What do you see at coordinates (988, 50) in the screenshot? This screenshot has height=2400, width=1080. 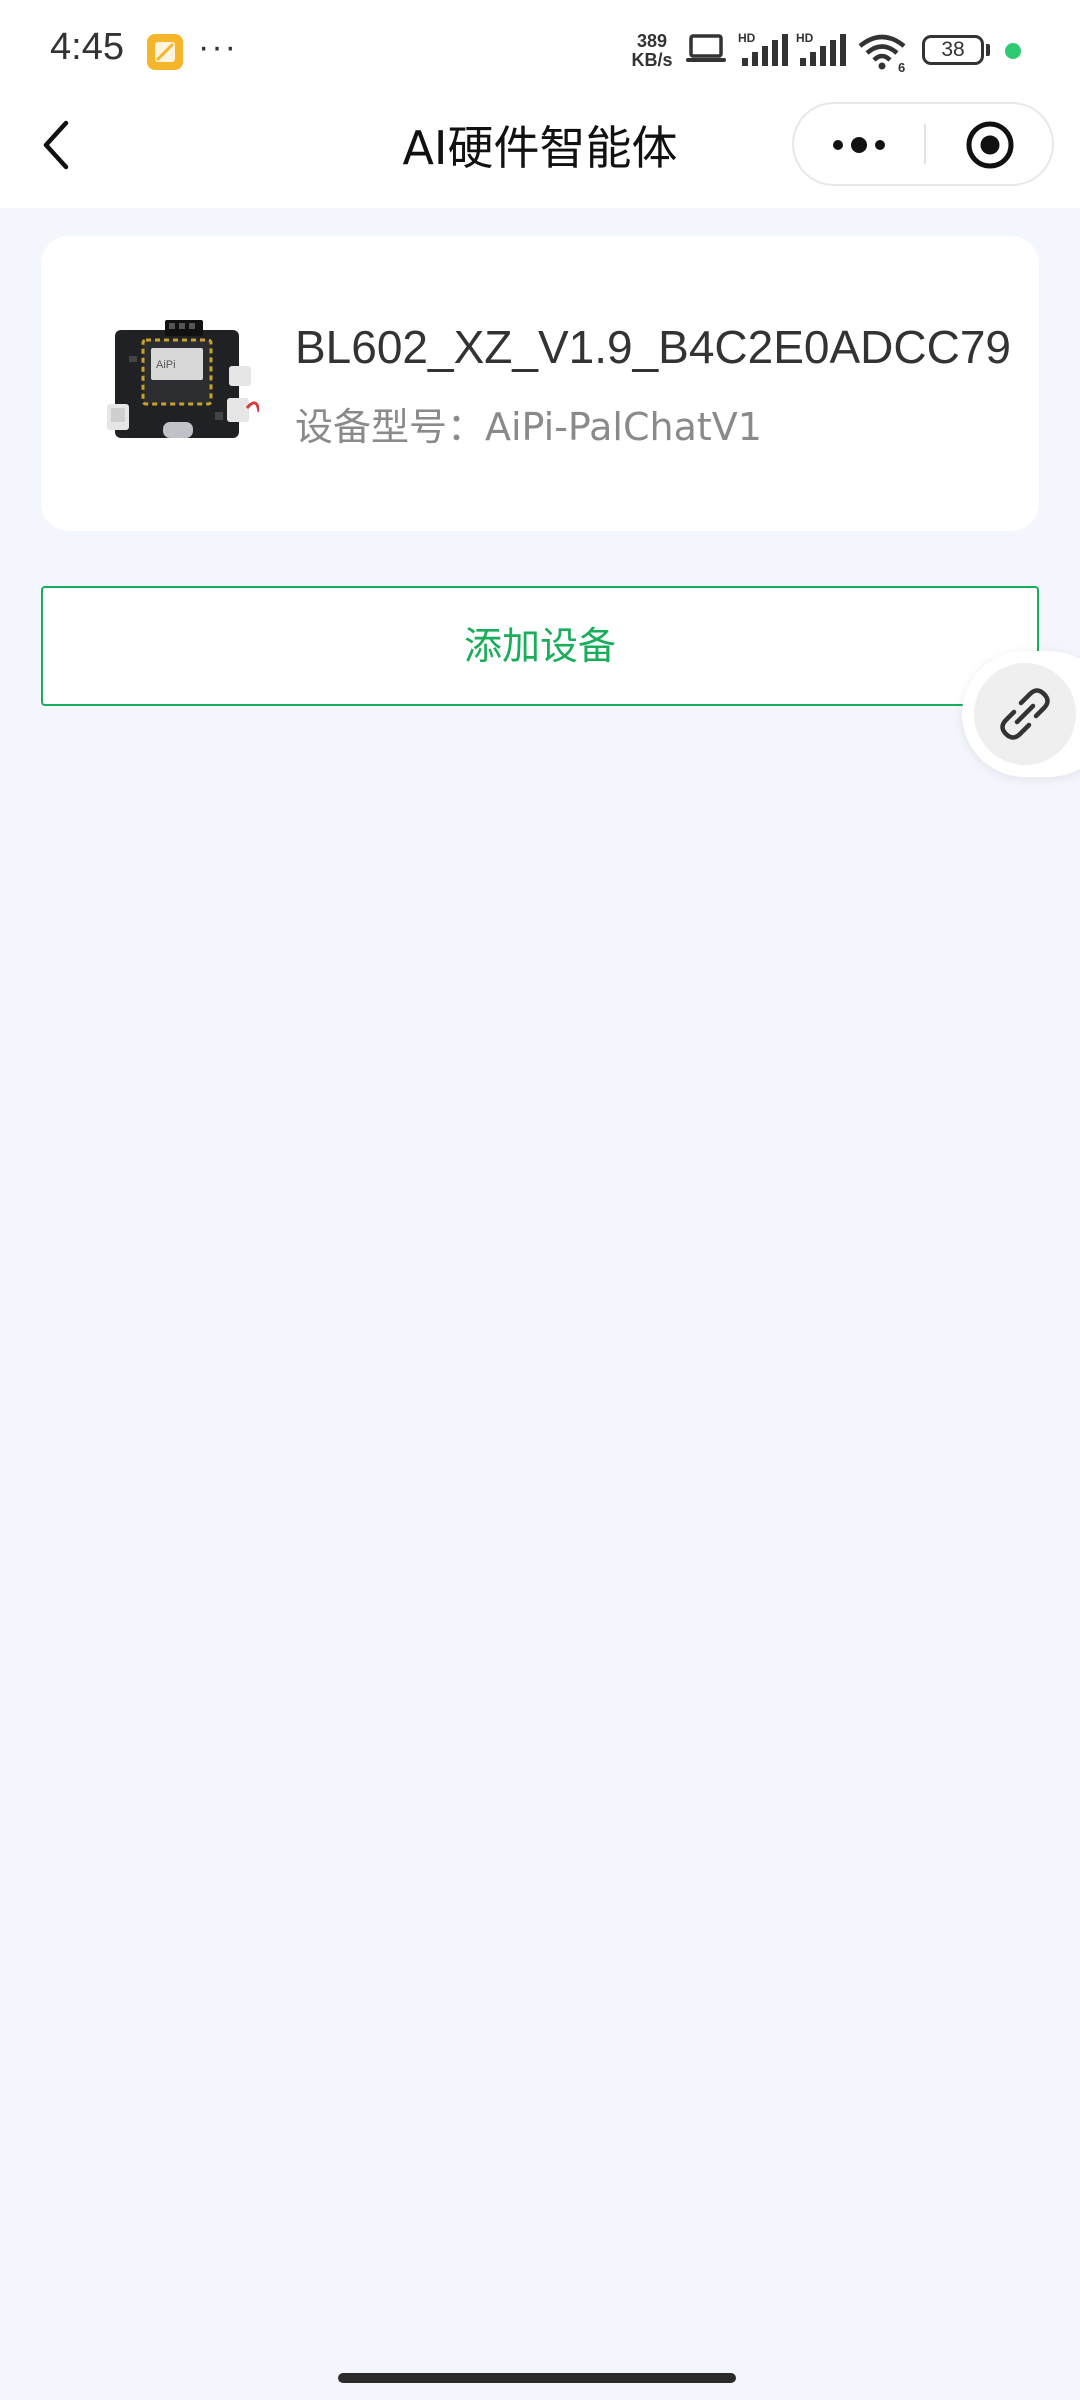 I see `battery-tip` at bounding box center [988, 50].